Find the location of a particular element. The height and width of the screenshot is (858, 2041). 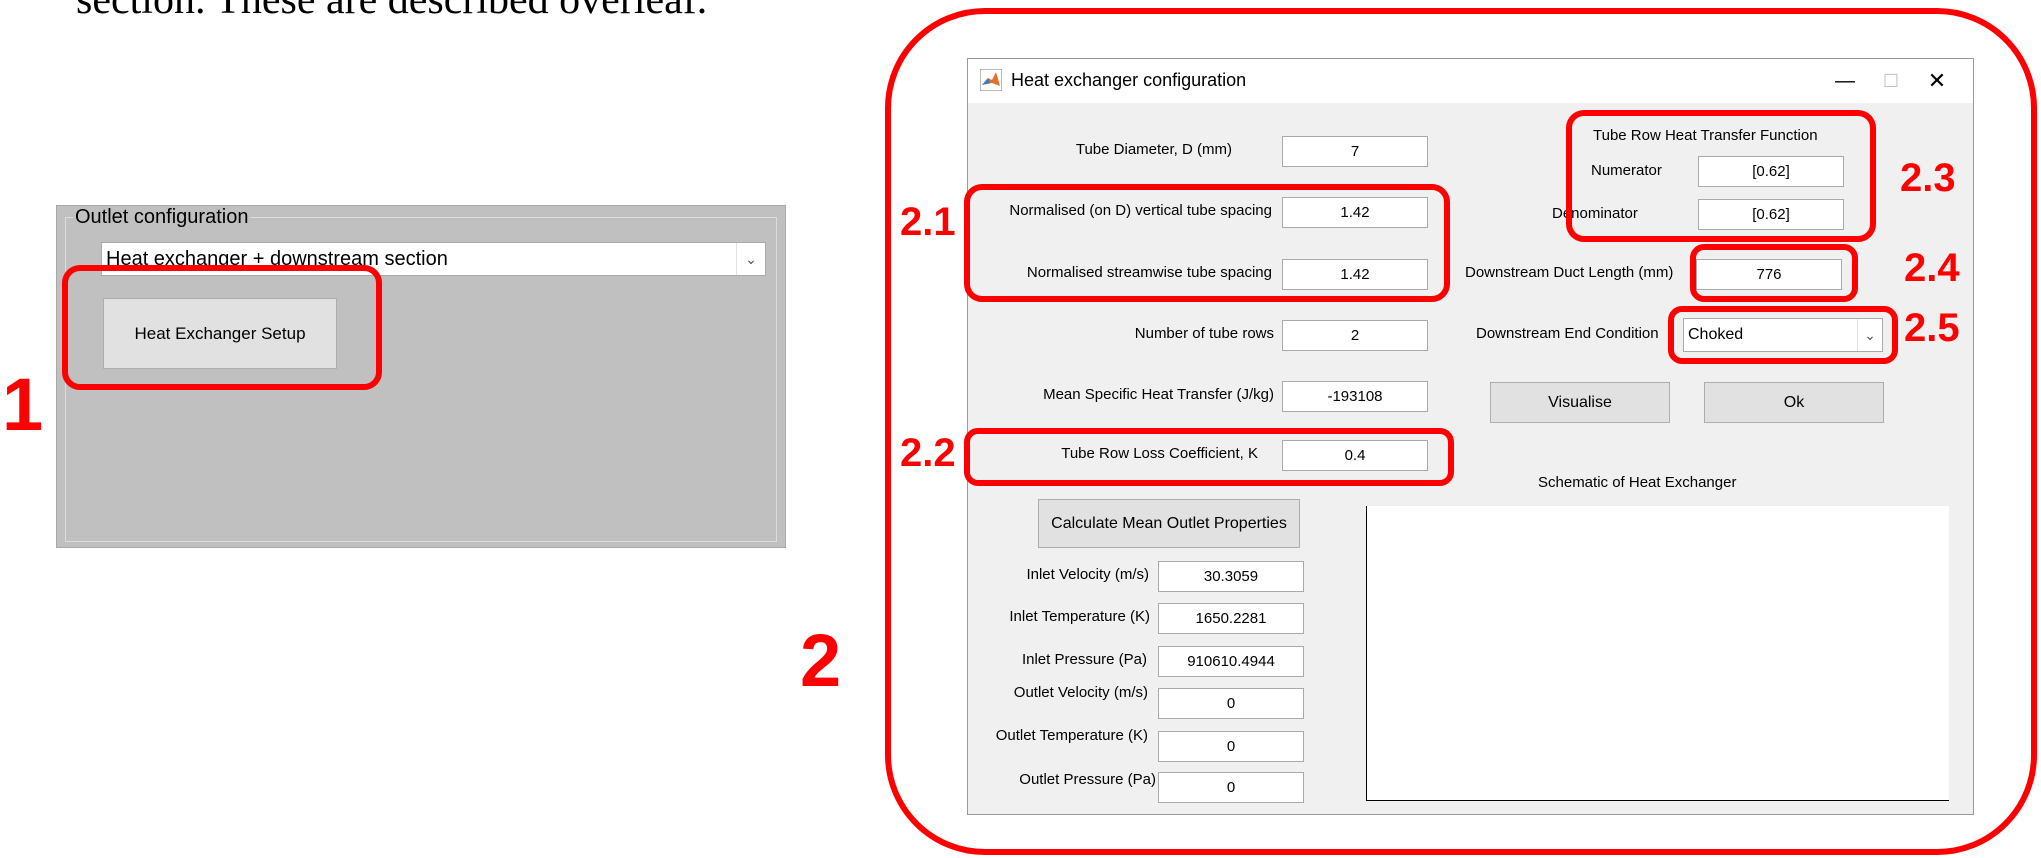

highlight-tube-spacing is located at coordinates (1207, 243).